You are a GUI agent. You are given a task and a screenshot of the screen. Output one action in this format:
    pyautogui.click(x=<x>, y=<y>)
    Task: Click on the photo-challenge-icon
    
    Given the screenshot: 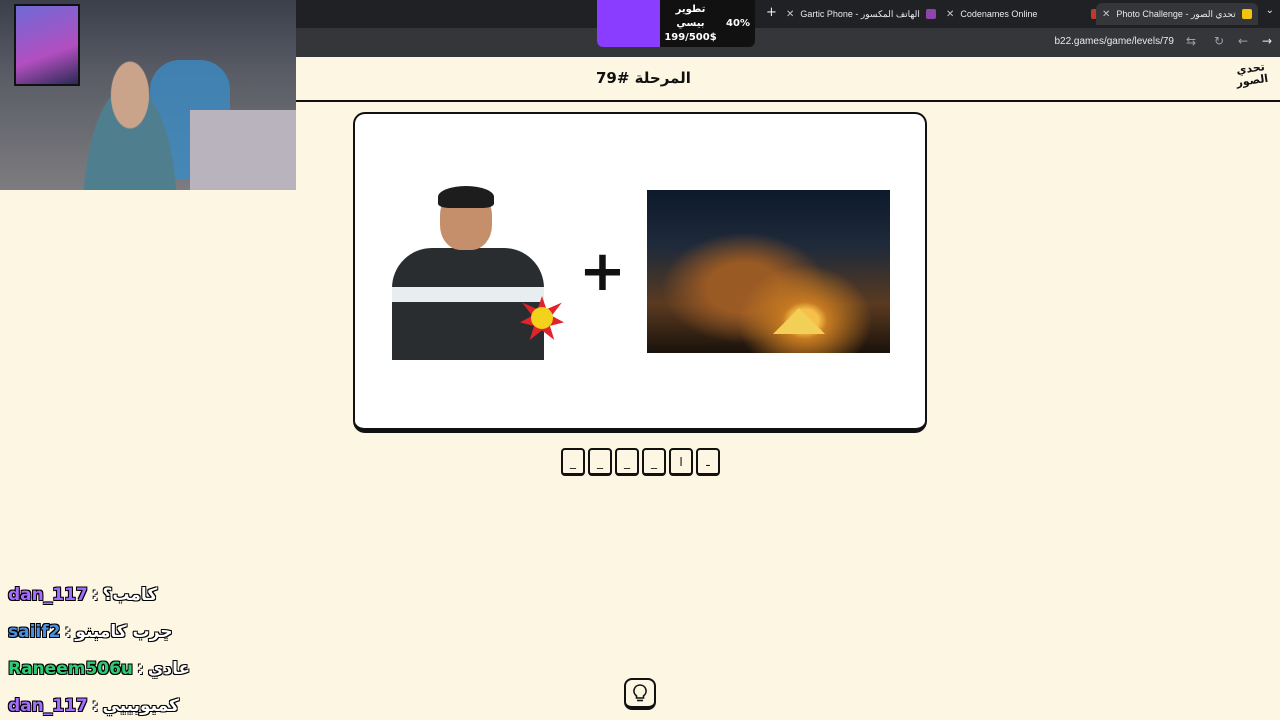 What is the action you would take?
    pyautogui.click(x=1246, y=14)
    